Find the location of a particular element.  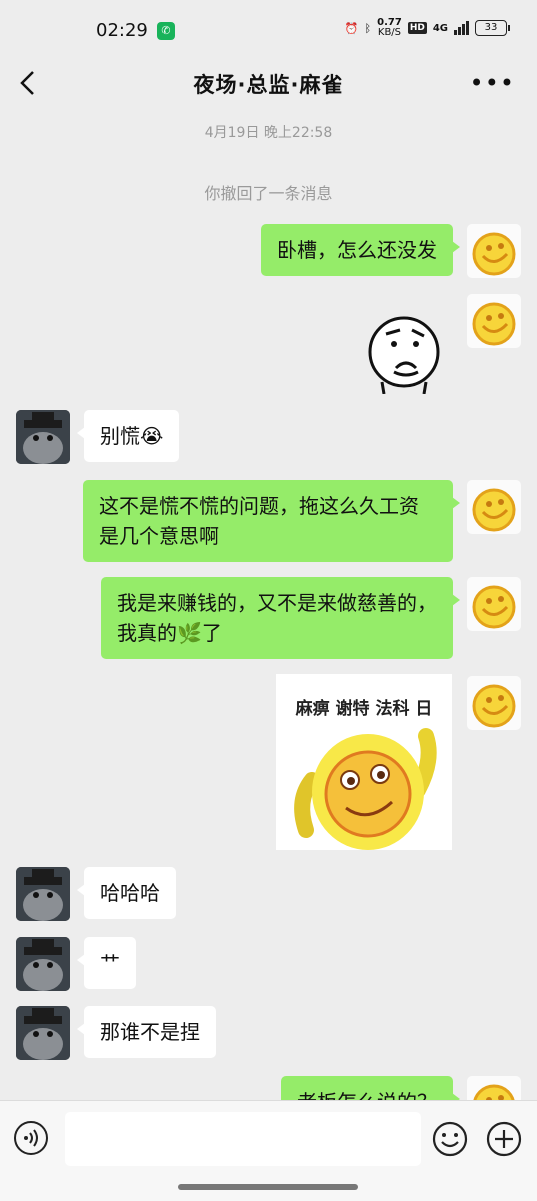

message-bubble-sent: 这不是慌不慌的问题，拖这么久工资是几个意思啊 is located at coordinates (271, 521).